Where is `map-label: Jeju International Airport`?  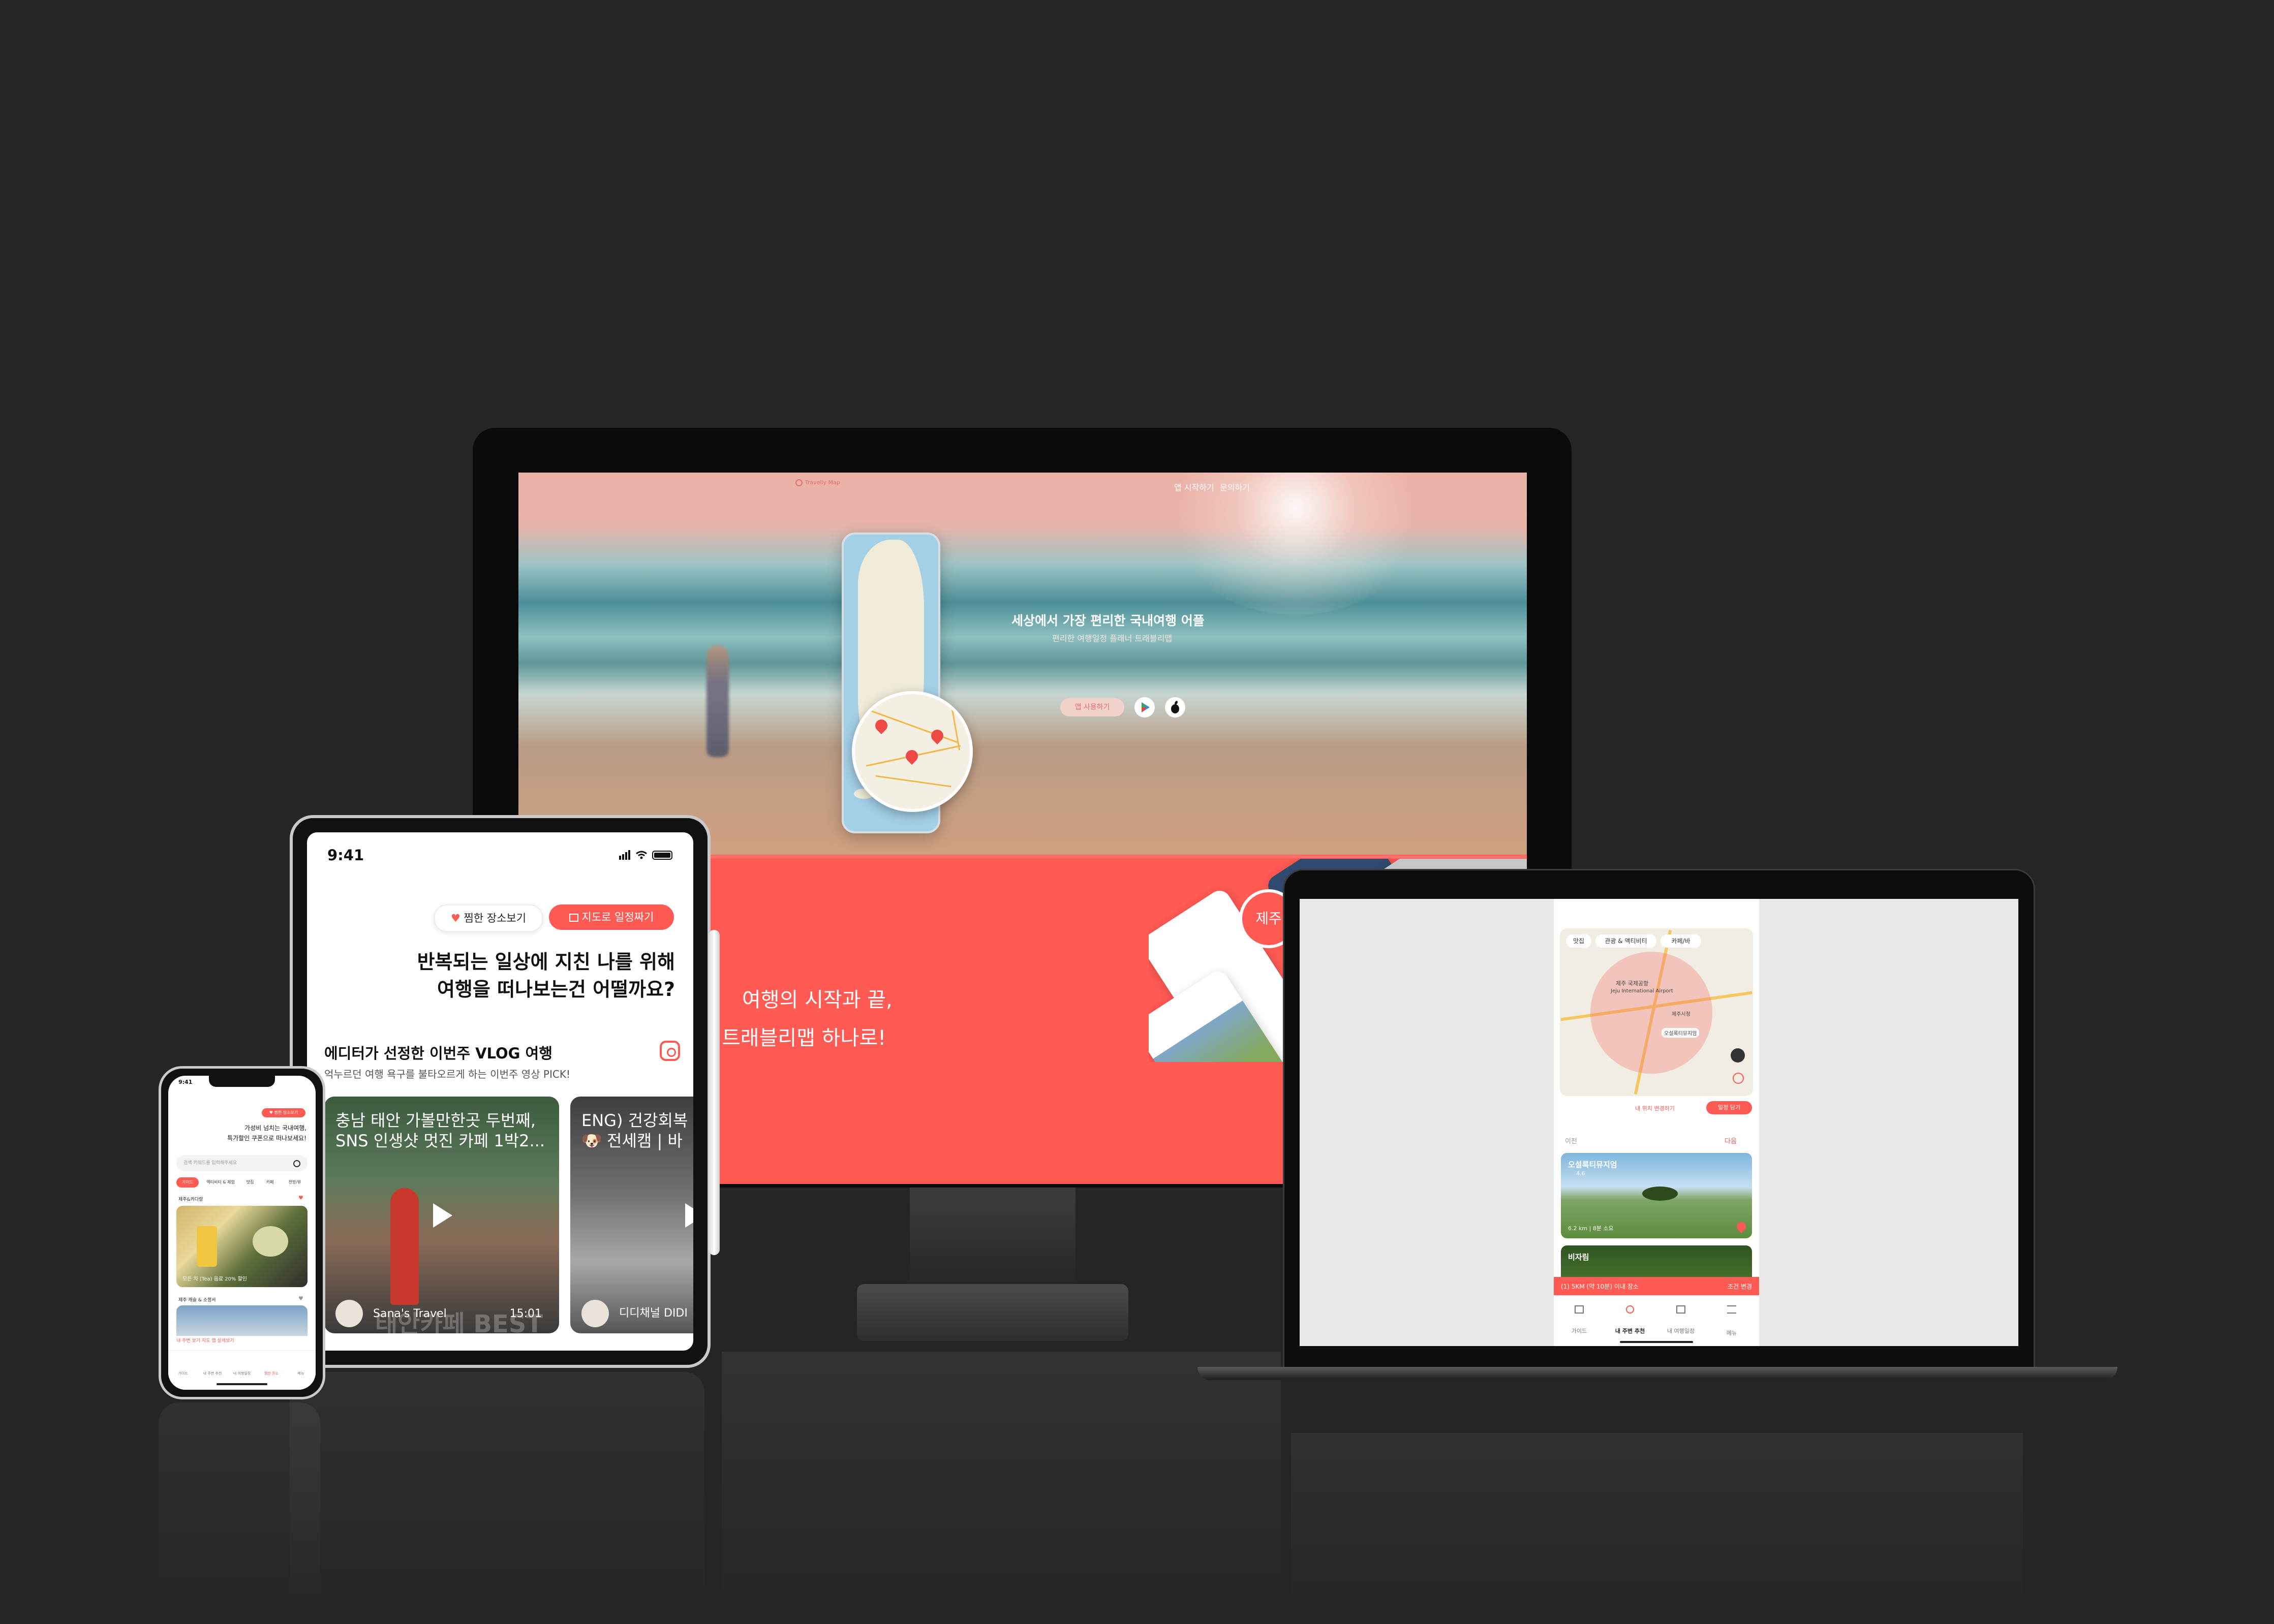 map-label: Jeju International Airport is located at coordinates (1642, 991).